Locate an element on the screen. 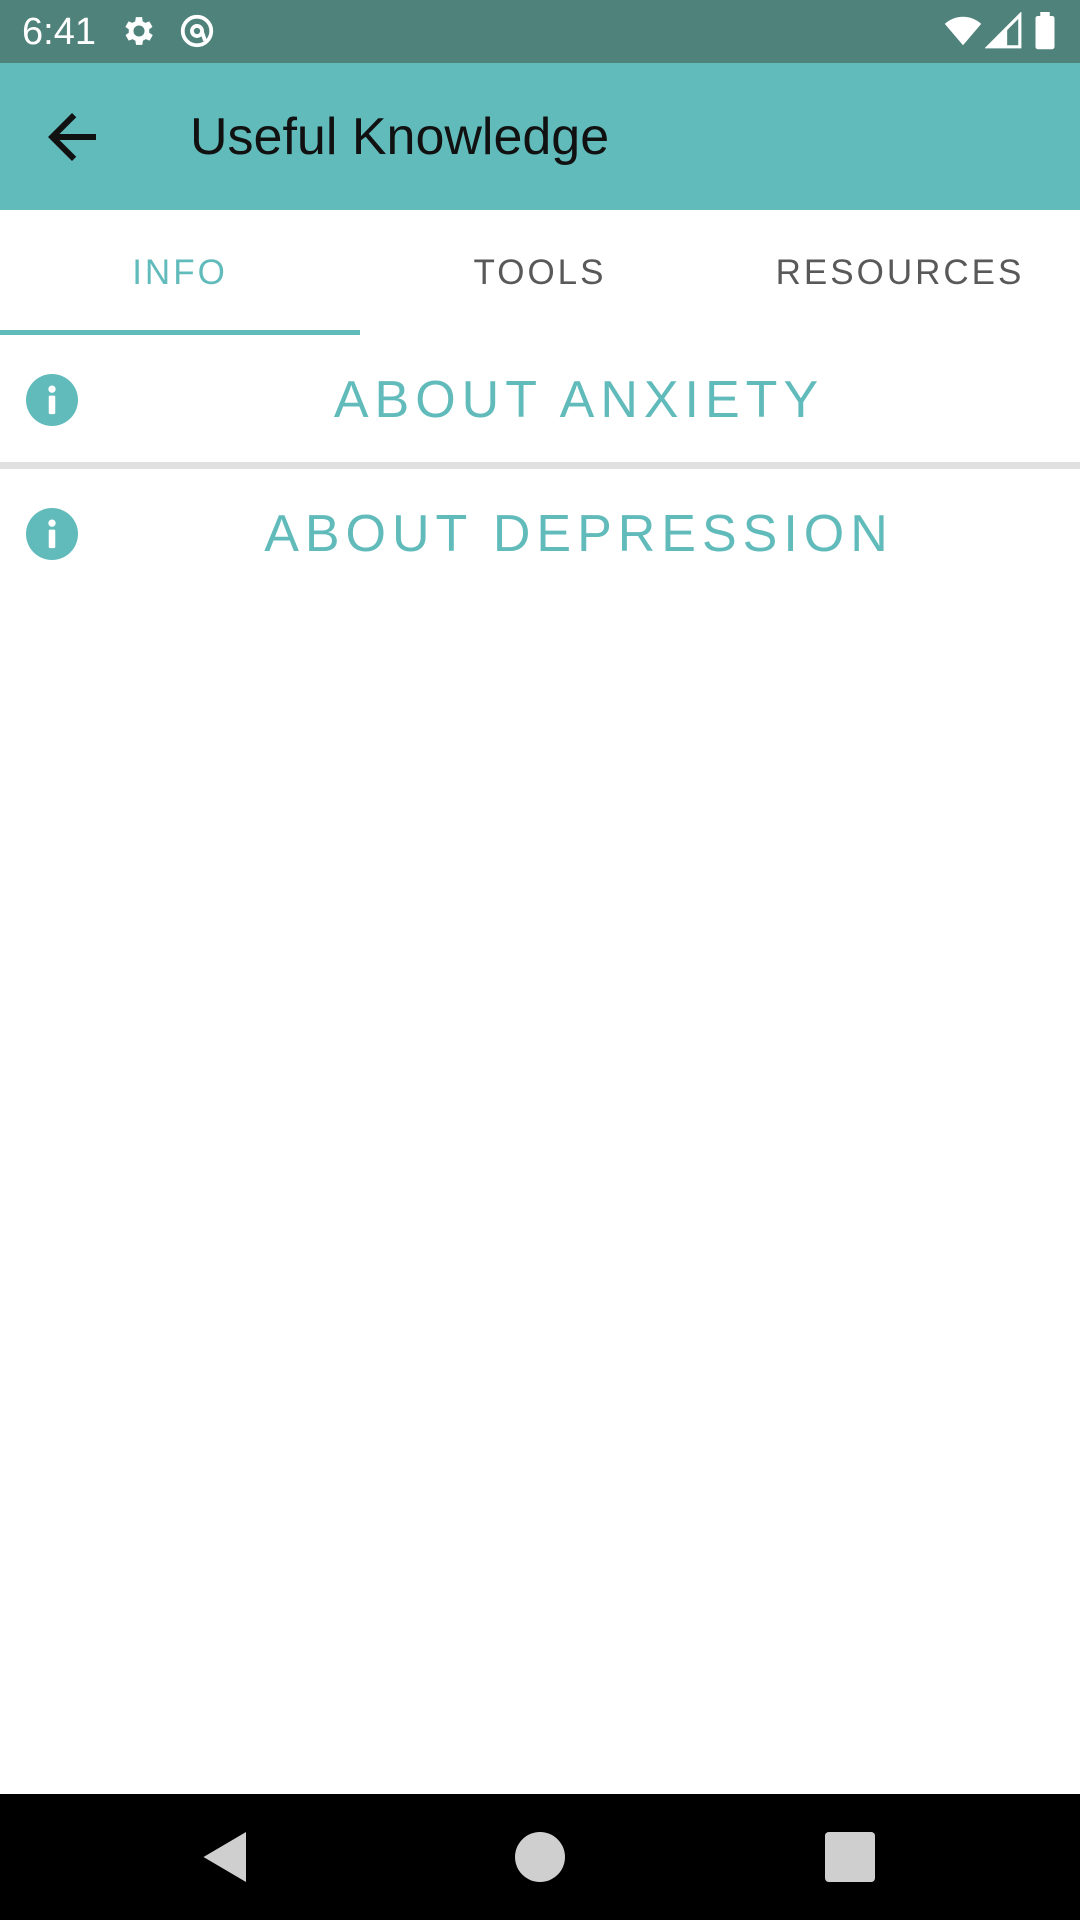 Image resolution: width=1080 pixels, height=1920 pixels. tab-tools-label: TOOLS is located at coordinates (540, 272).